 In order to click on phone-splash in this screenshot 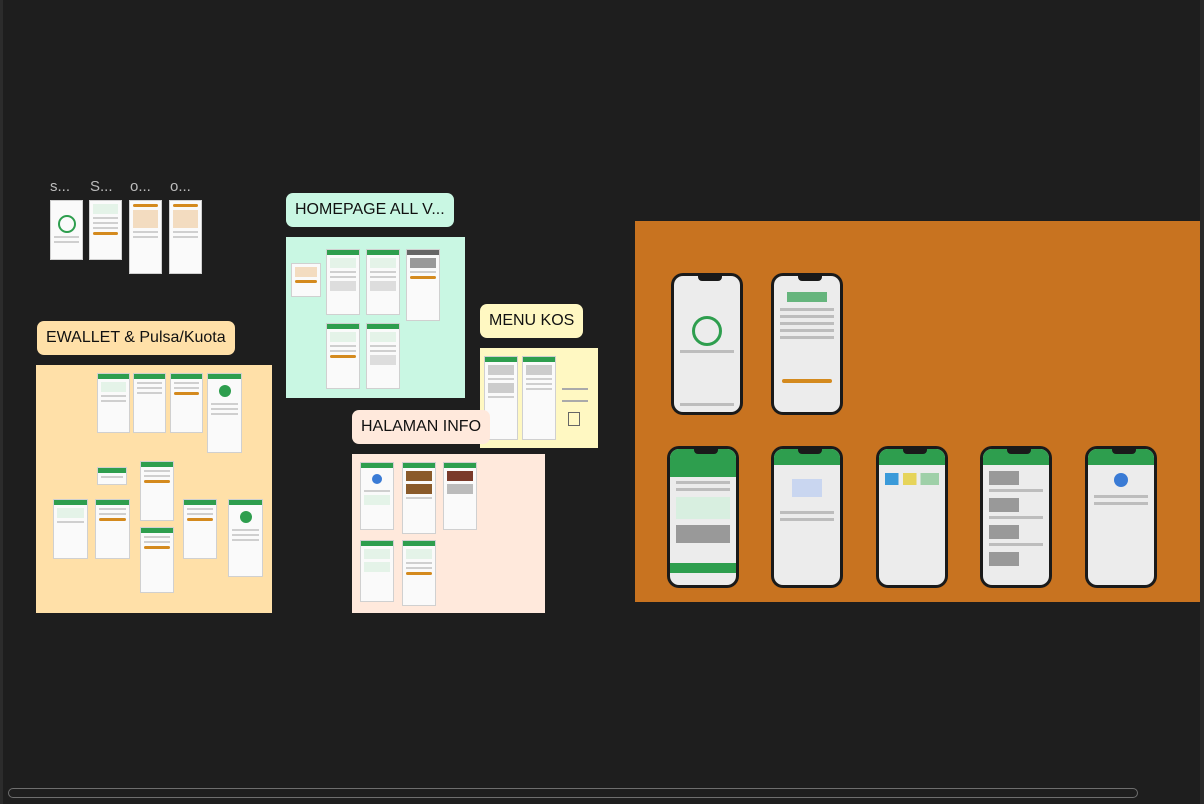, I will do `click(707, 344)`.